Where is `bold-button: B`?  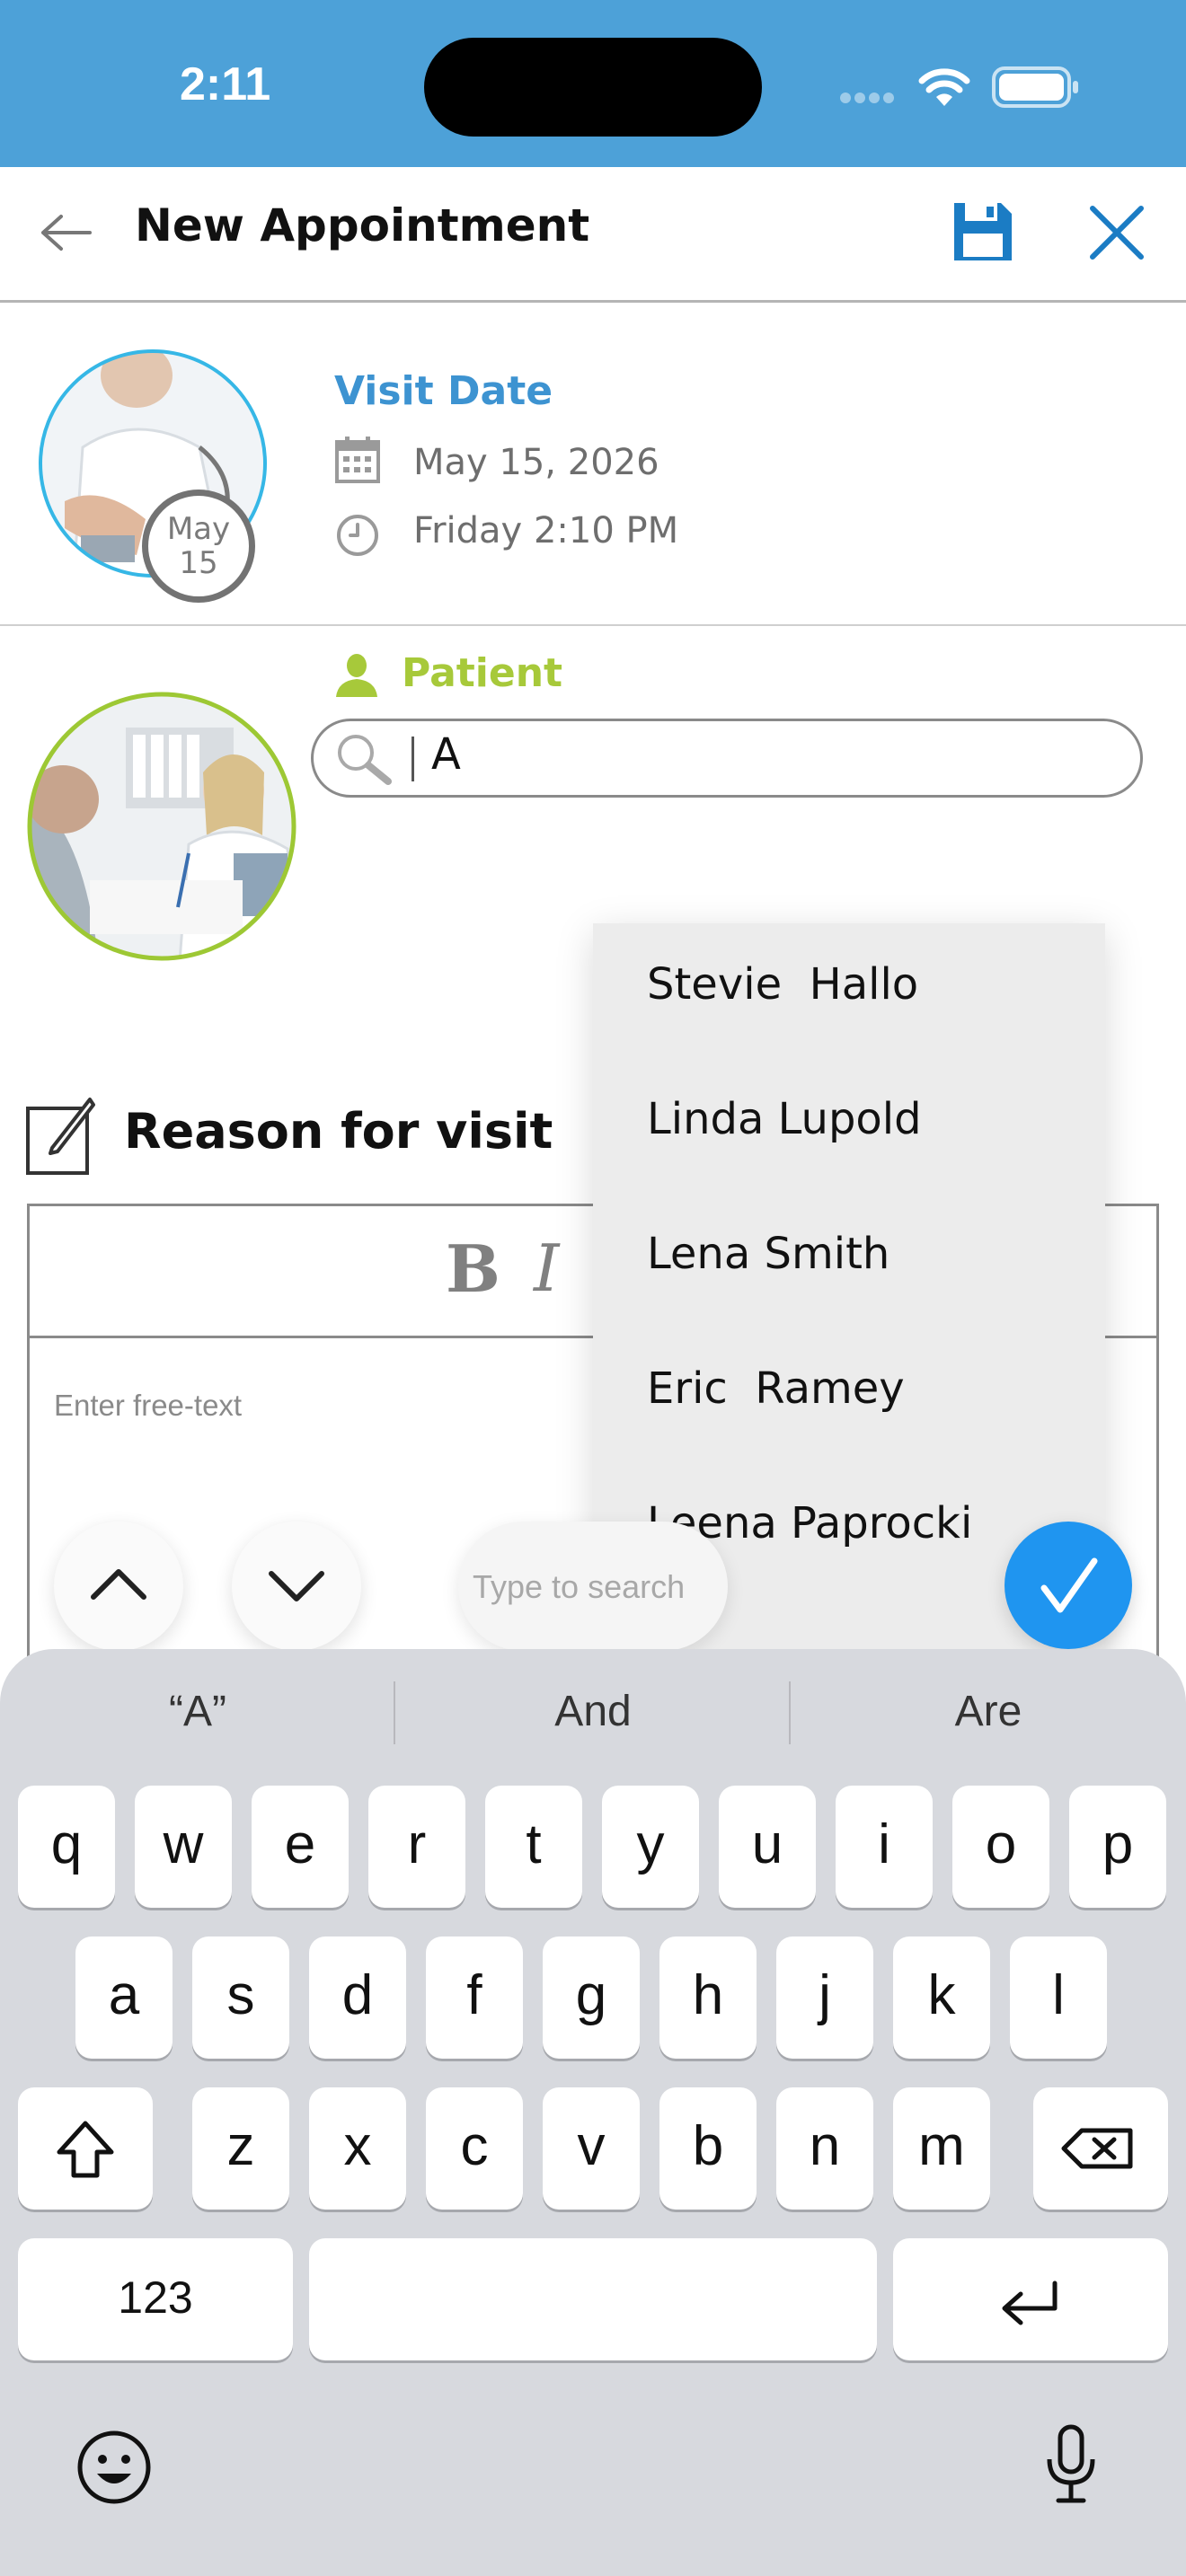 bold-button: B is located at coordinates (473, 1269).